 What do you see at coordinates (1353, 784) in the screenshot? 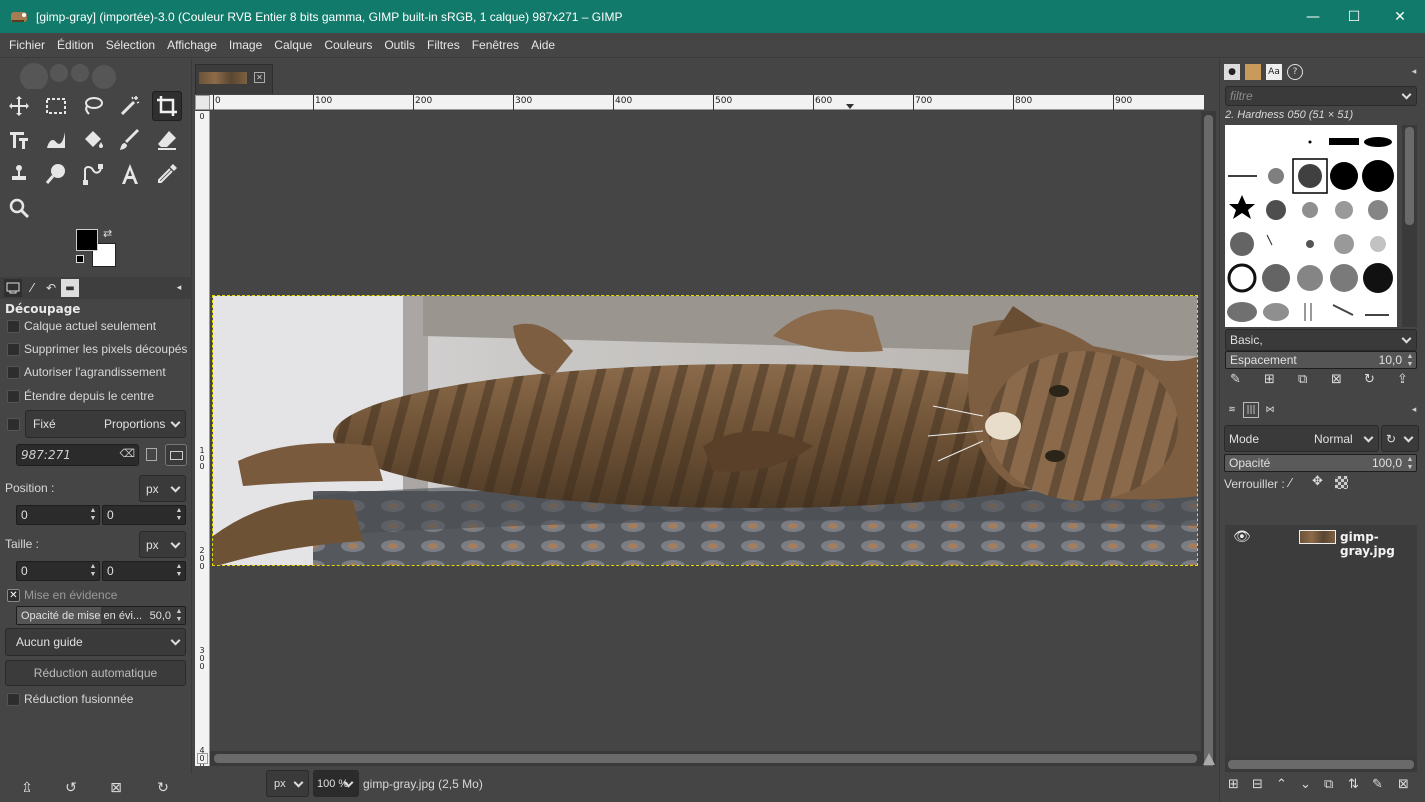
I see `merge-layer-icon: ⇅` at bounding box center [1353, 784].